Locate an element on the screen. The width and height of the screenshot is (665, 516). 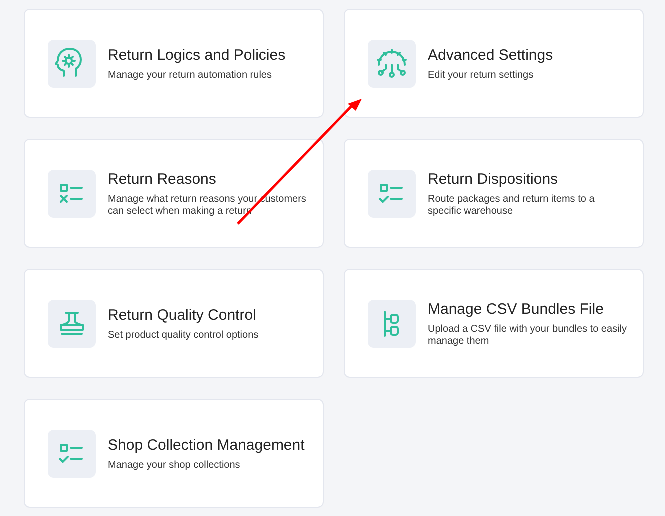
card-description: Set product quality control options is located at coordinates (183, 336).